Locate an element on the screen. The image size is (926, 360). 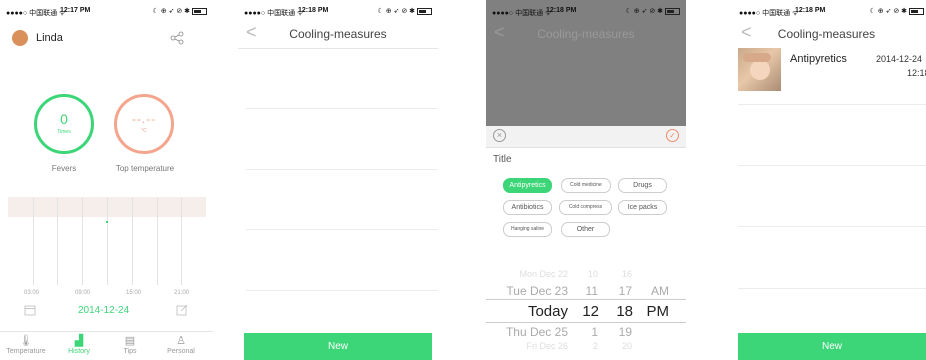
temperature-circle: --.-- °C is located at coordinates (144, 124).